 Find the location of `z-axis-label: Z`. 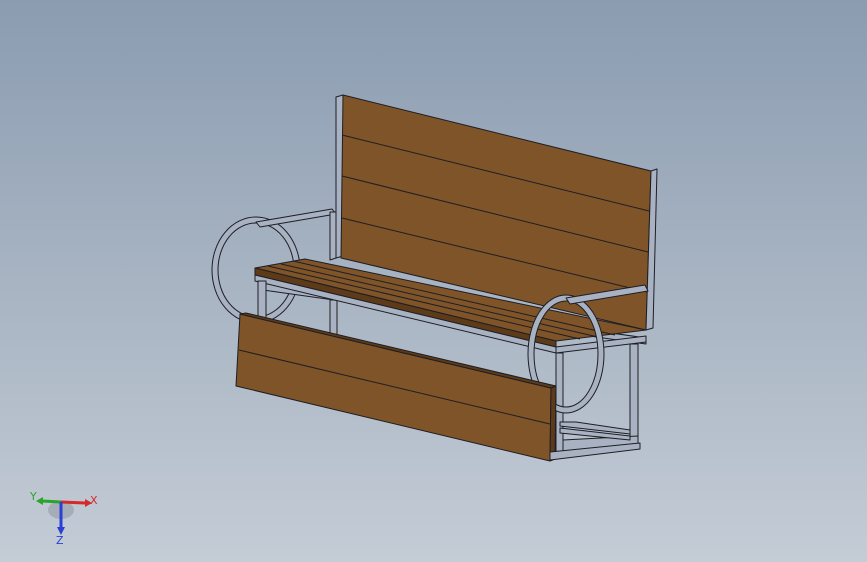

z-axis-label: Z is located at coordinates (60, 540).